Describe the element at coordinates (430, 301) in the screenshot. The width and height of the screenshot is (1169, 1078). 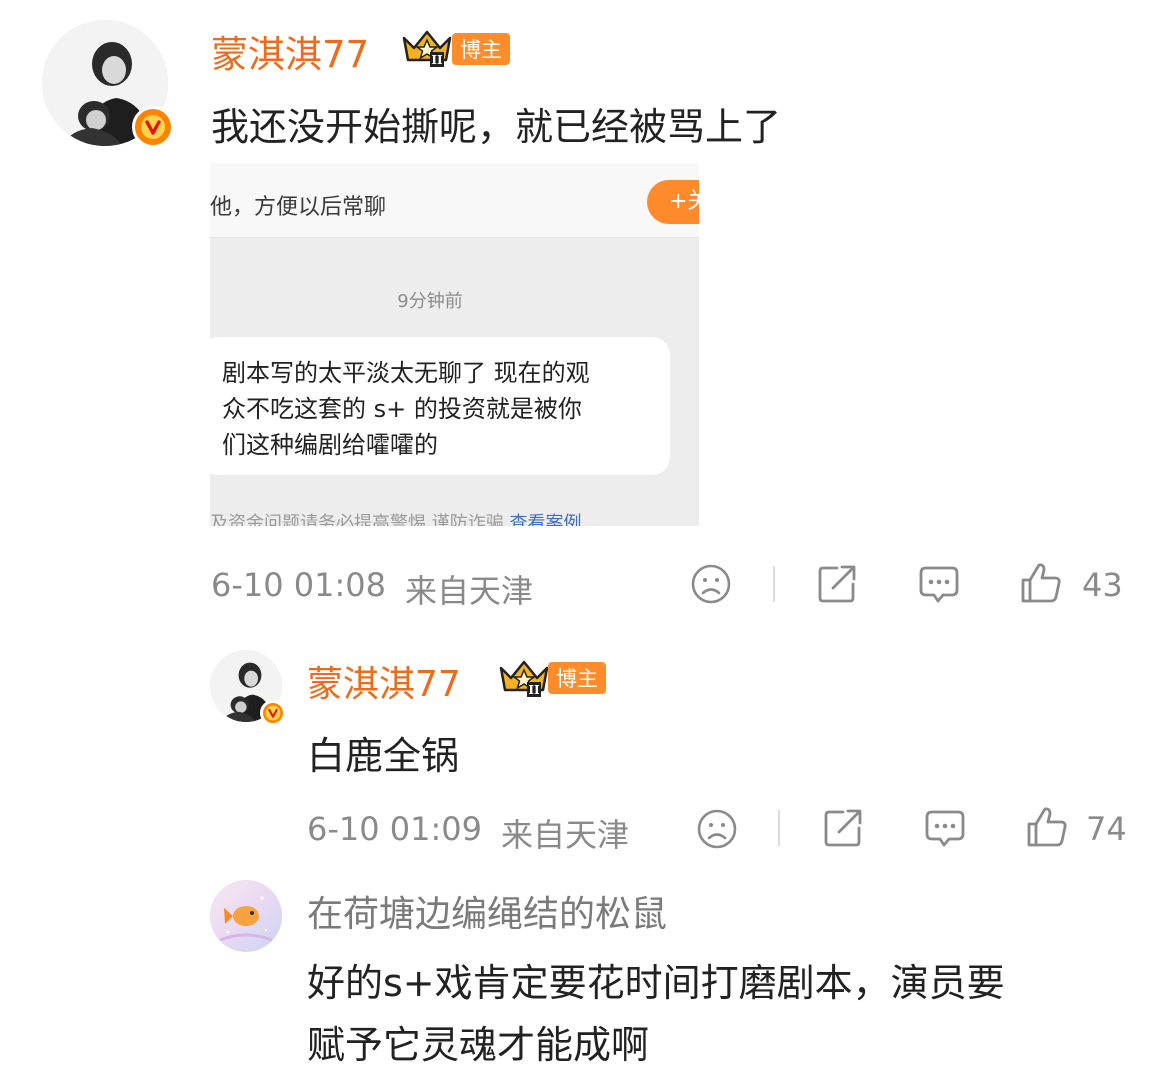
I see `attachment-timestamp: 9分钟前` at that location.